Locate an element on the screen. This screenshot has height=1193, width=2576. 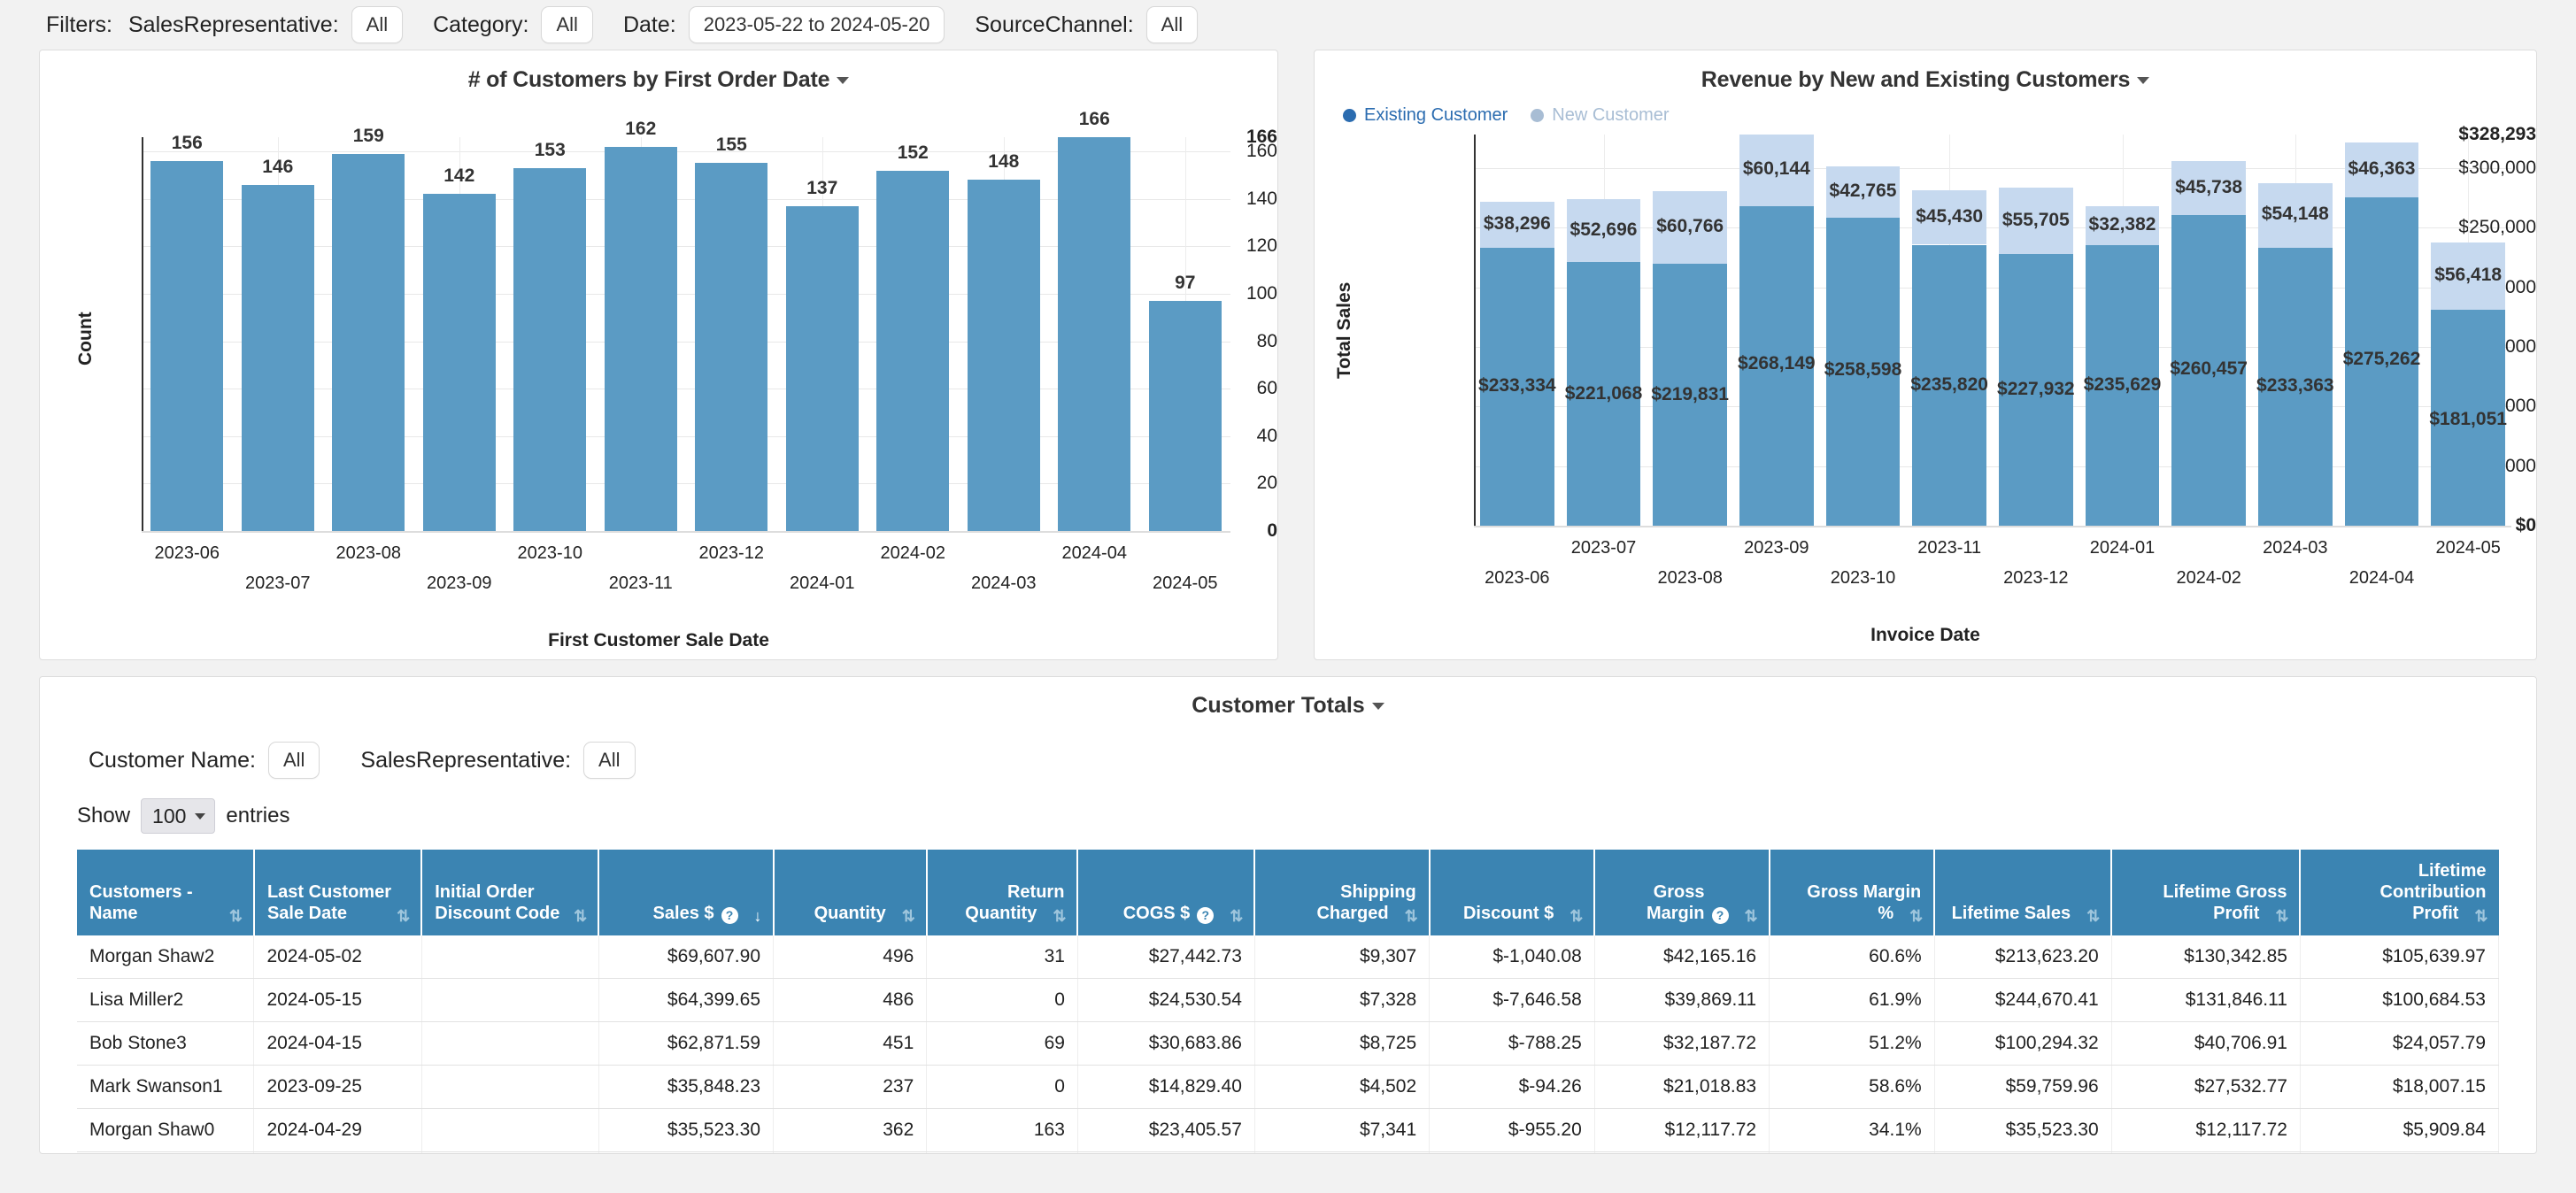
filter-sourcechannel-value: All is located at coordinates (1172, 25).